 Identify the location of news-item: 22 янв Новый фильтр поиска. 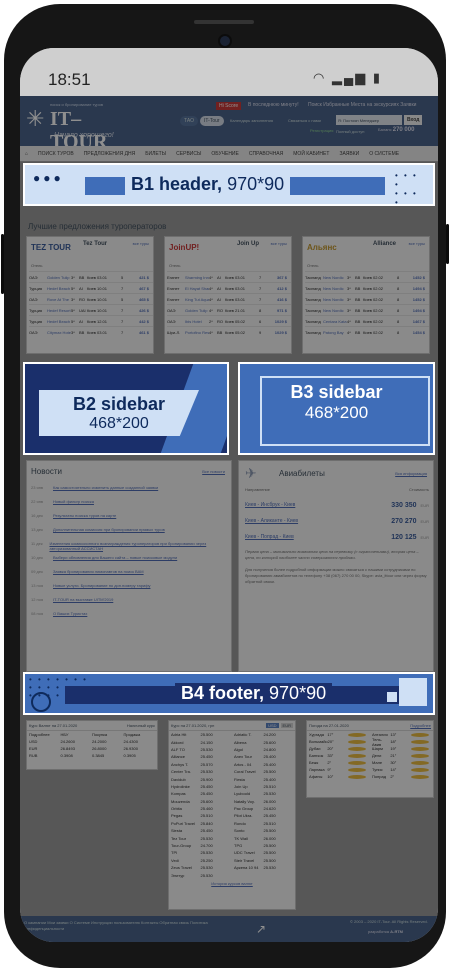
(129, 506).